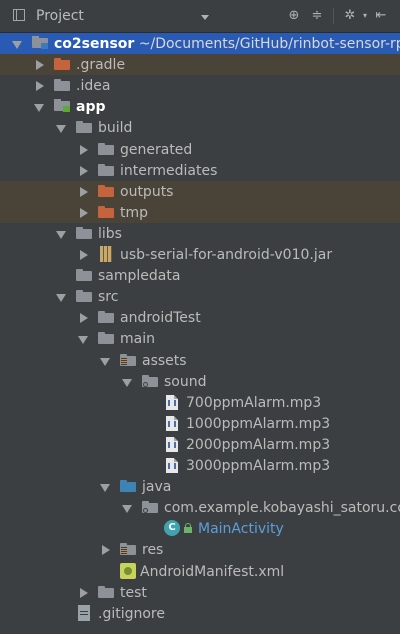  Describe the element at coordinates (84, 612) in the screenshot. I see `text-file-icon` at that location.